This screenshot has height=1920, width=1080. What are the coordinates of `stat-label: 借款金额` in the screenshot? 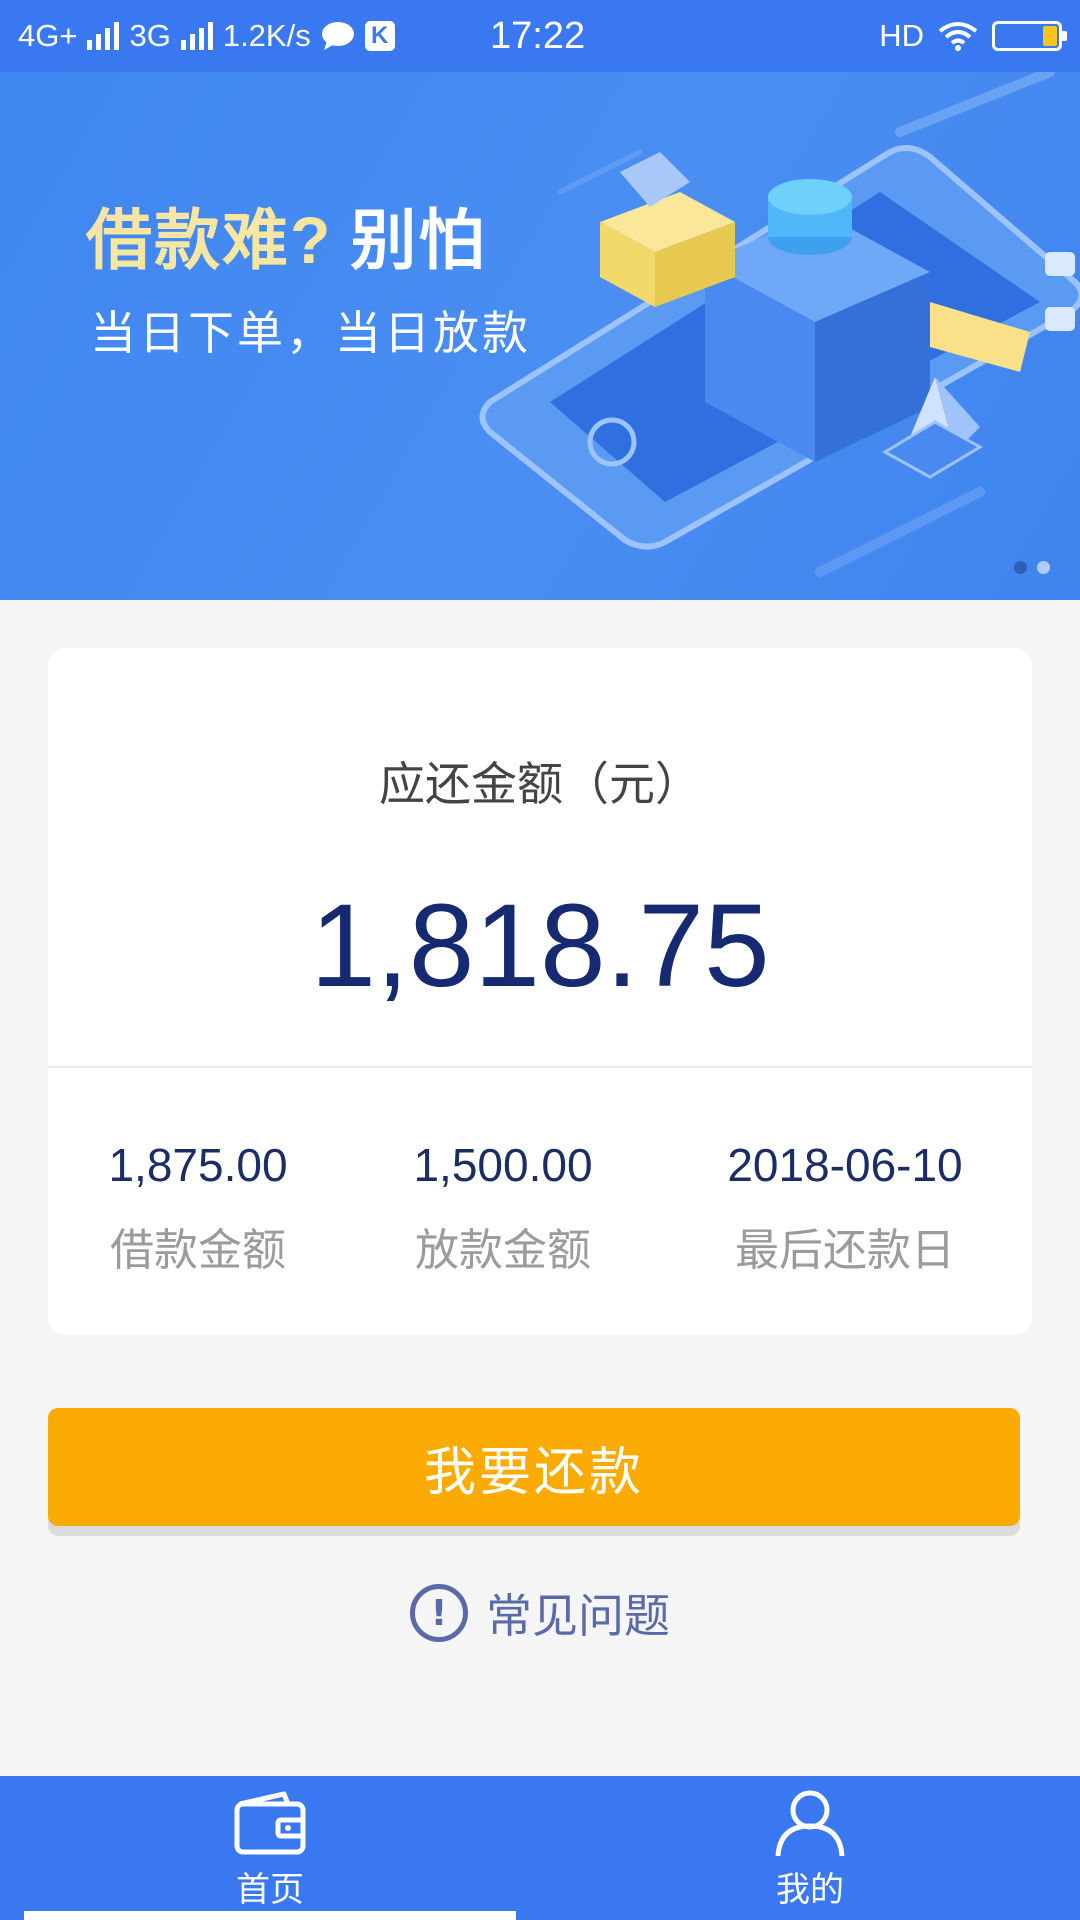 It's located at (198, 1250).